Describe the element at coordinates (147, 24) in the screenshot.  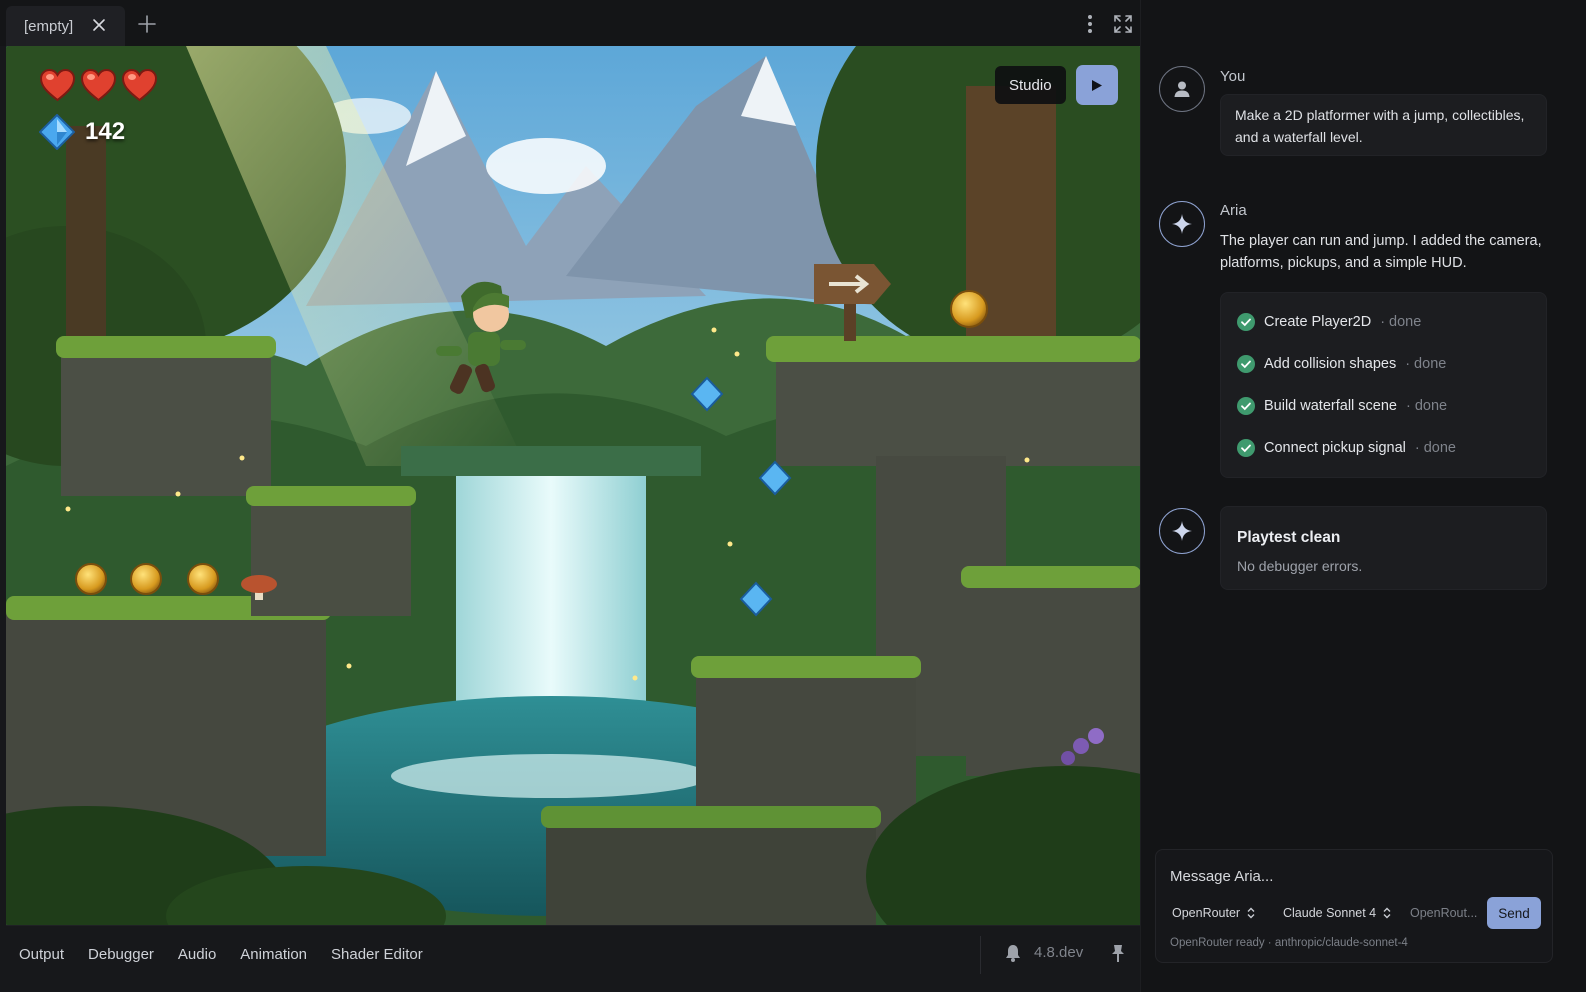
I see `plus-icon` at that location.